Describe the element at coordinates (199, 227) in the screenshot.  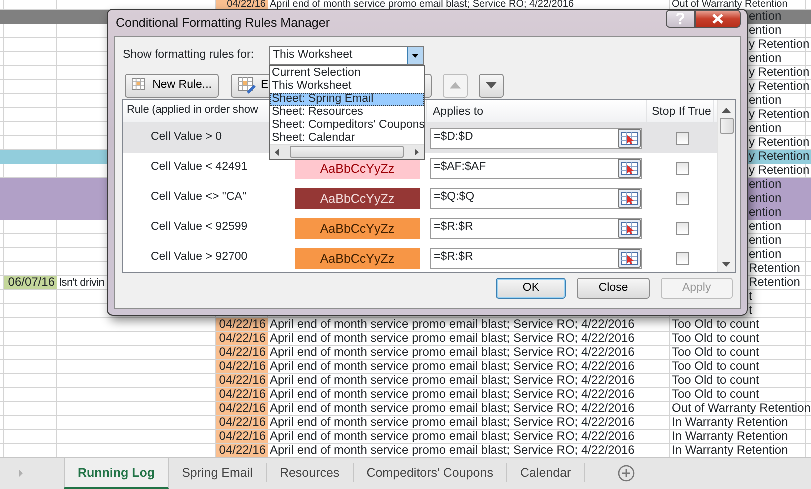
I see `rule-text: Cell Value < 92599` at that location.